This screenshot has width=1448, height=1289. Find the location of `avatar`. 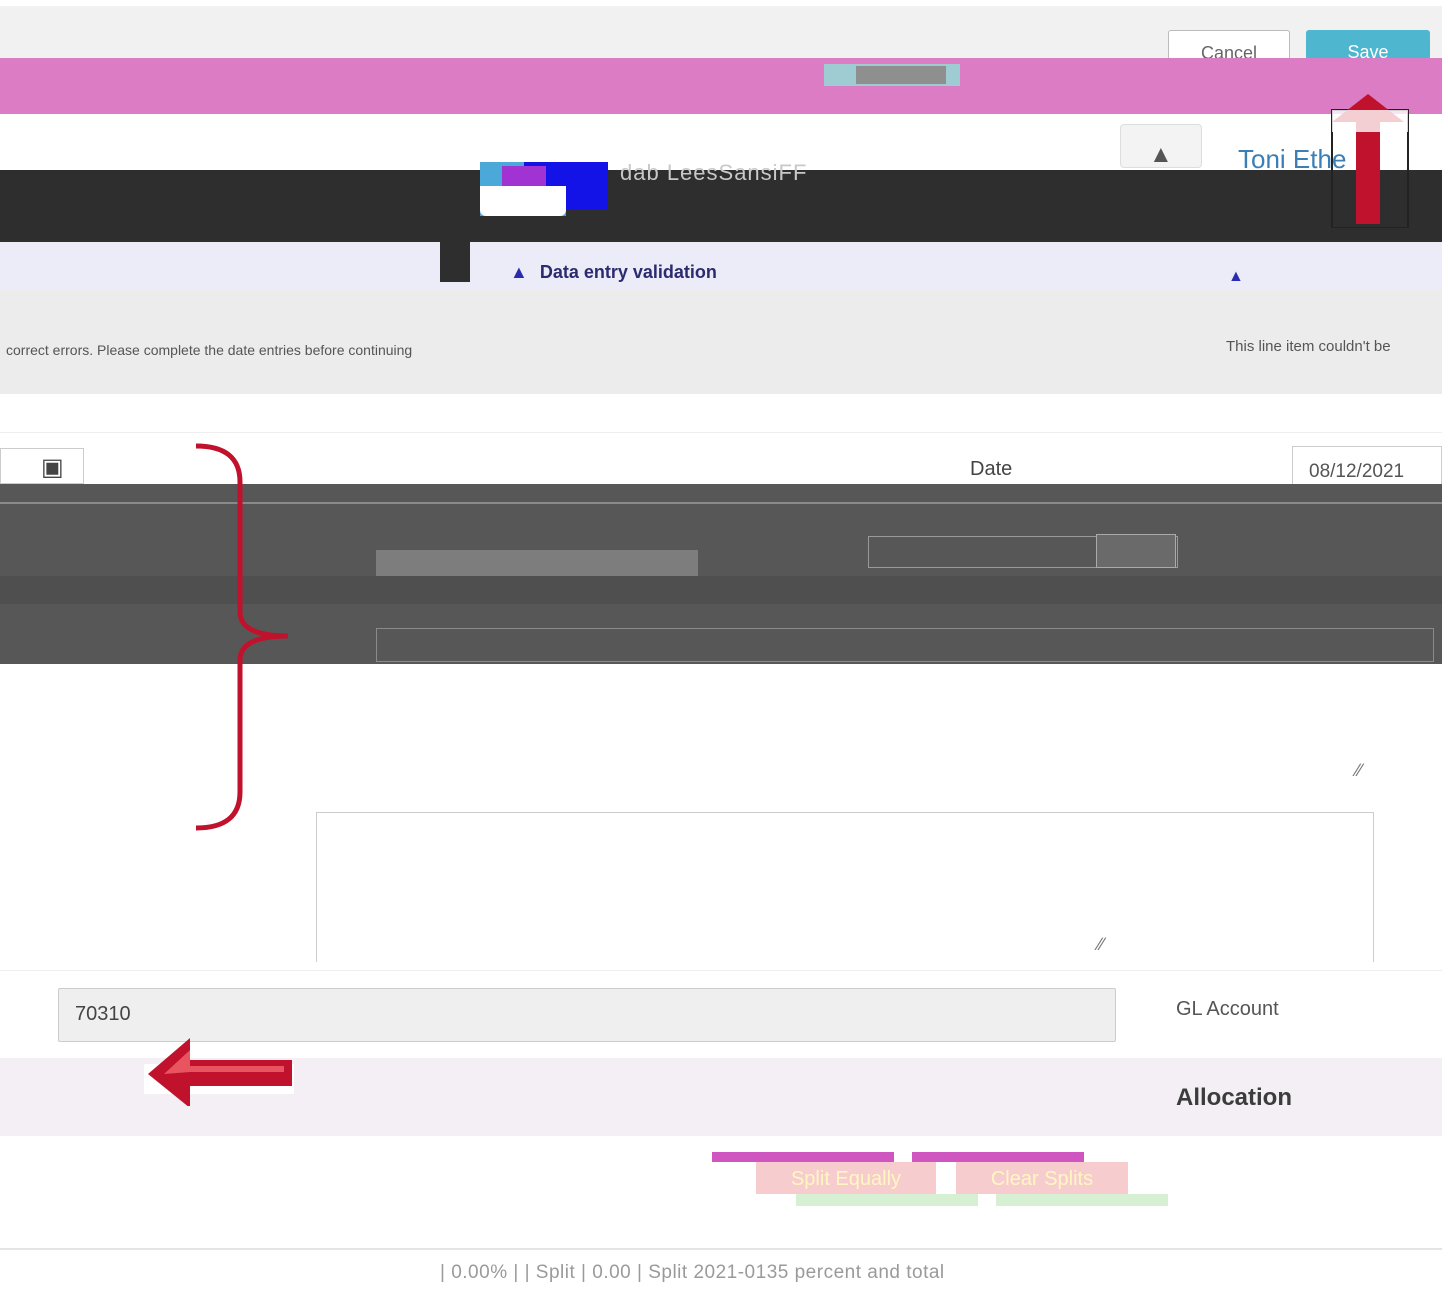

avatar is located at coordinates (544, 189).